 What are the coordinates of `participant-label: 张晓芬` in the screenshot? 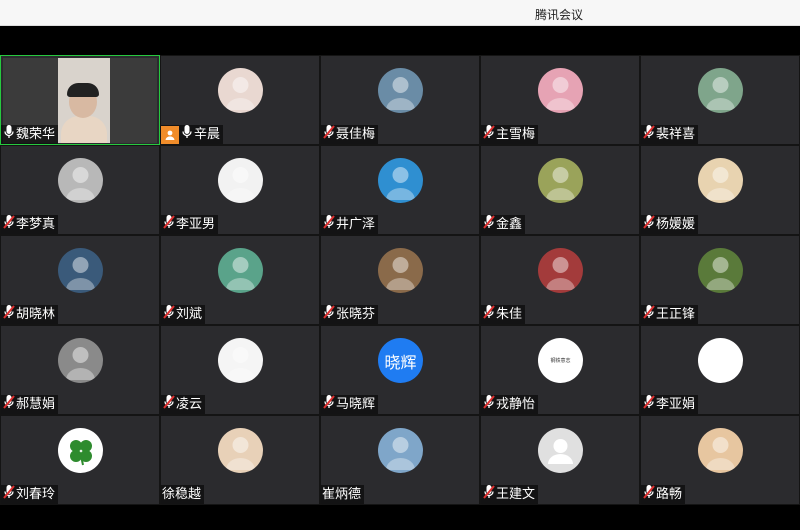 It's located at (350, 314).